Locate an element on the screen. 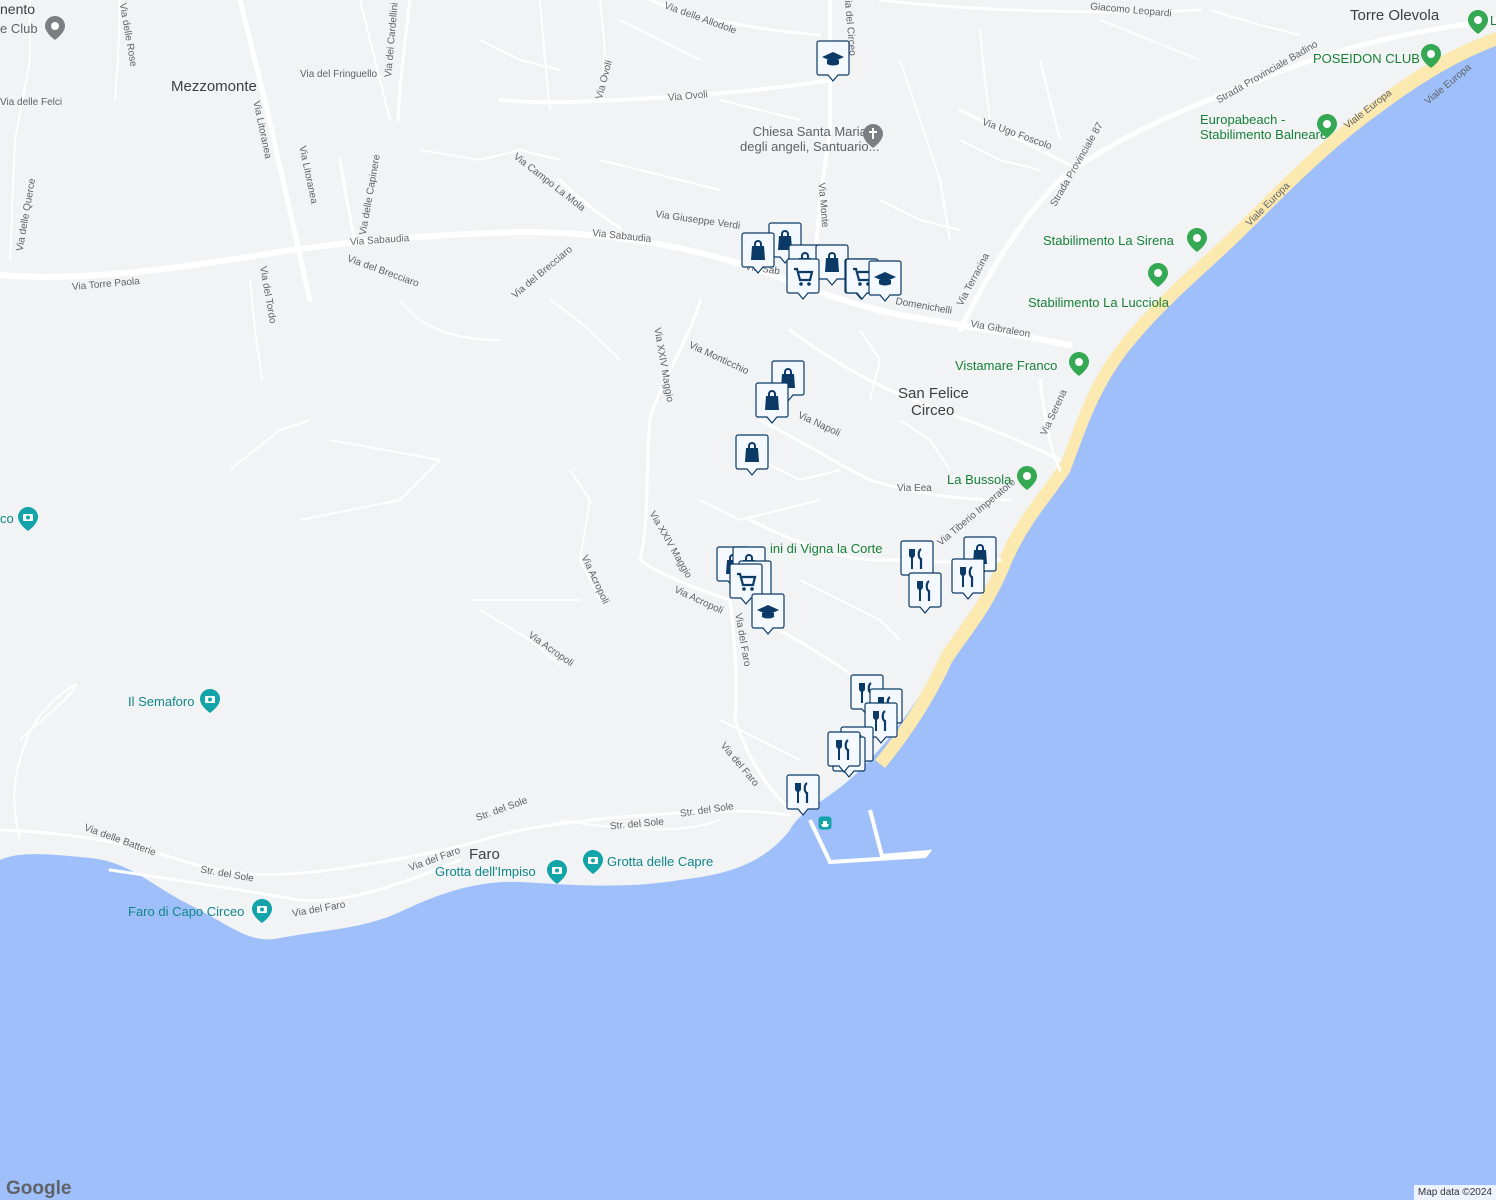 This screenshot has width=1496, height=1200. ferry-icon is located at coordinates (825, 823).